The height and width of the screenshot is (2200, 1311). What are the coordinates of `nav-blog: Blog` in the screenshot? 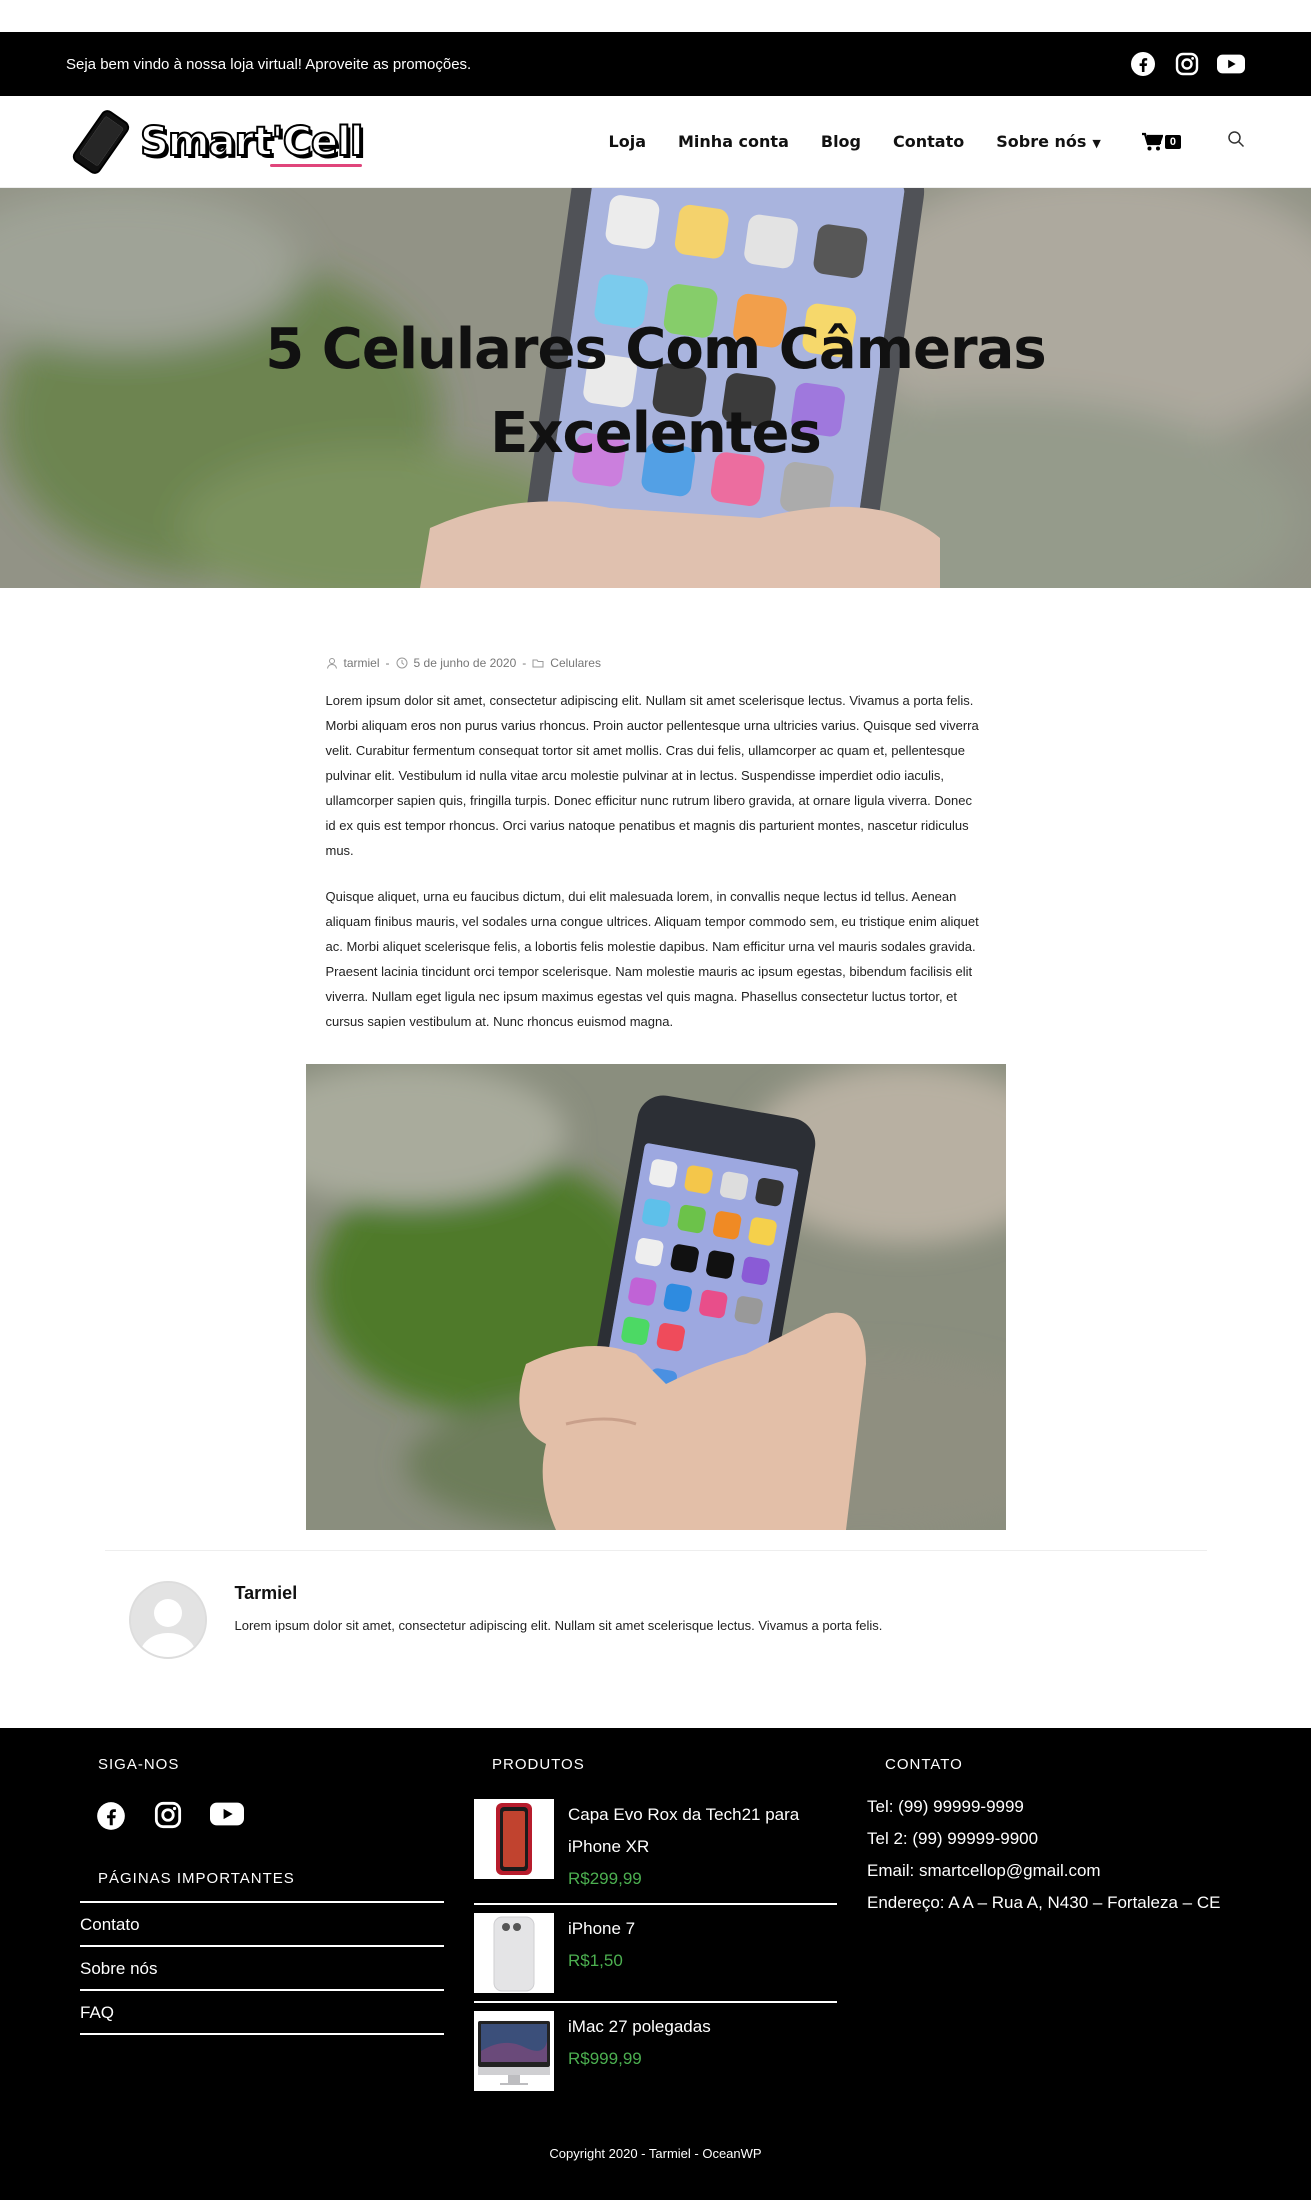 It's located at (841, 141).